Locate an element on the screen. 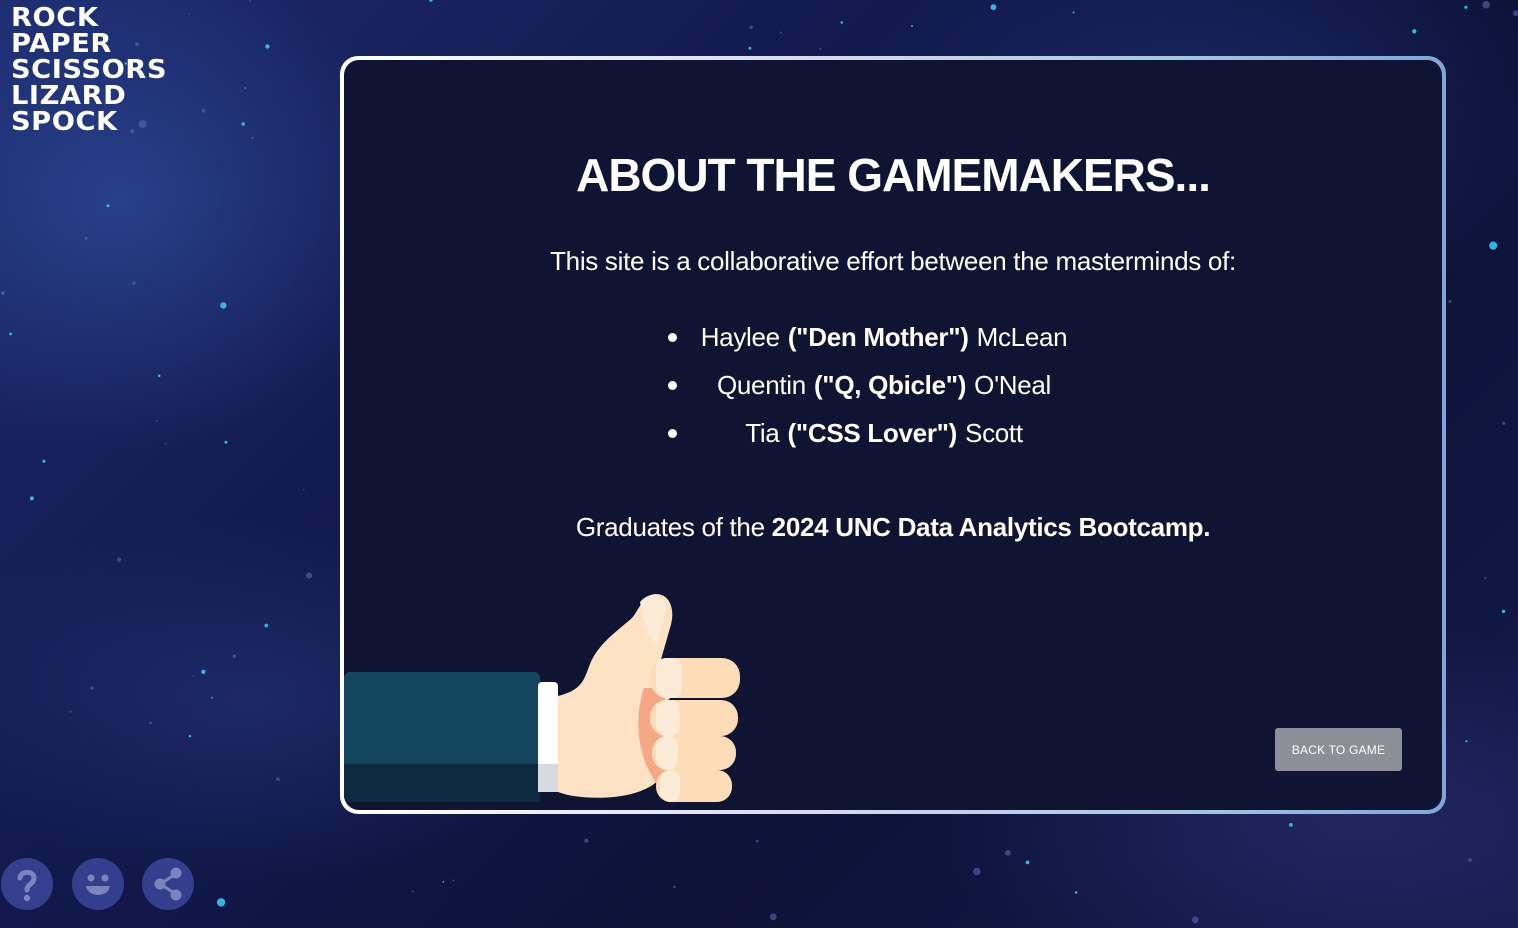 This screenshot has width=1518, height=928. member-item: Tia ("CSS Lover") Scott is located at coordinates (874, 438).